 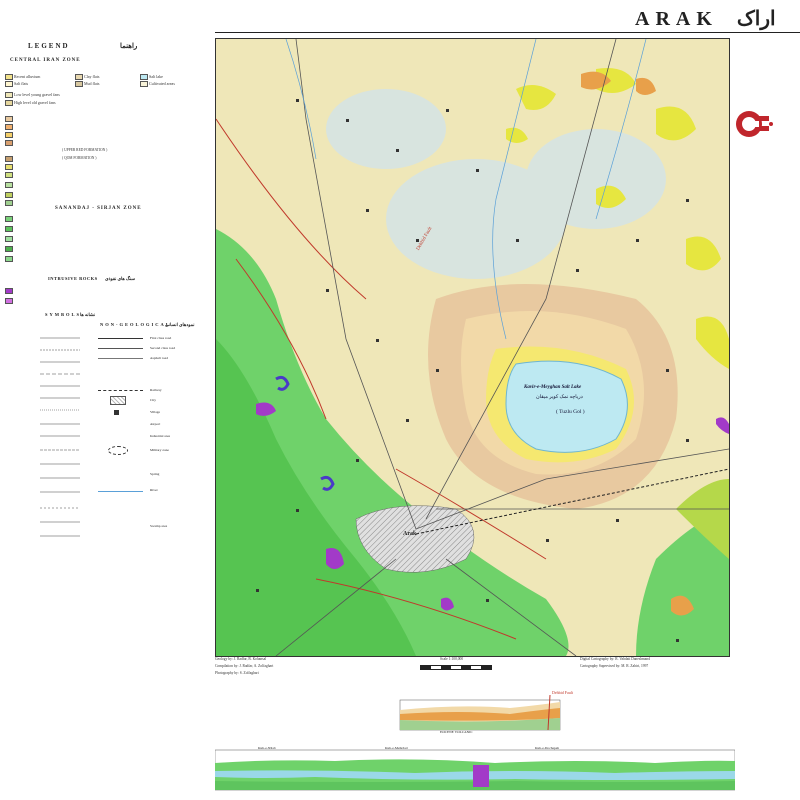 What do you see at coordinates (9, 95) in the screenshot?
I see `gravel-low-swatch` at bounding box center [9, 95].